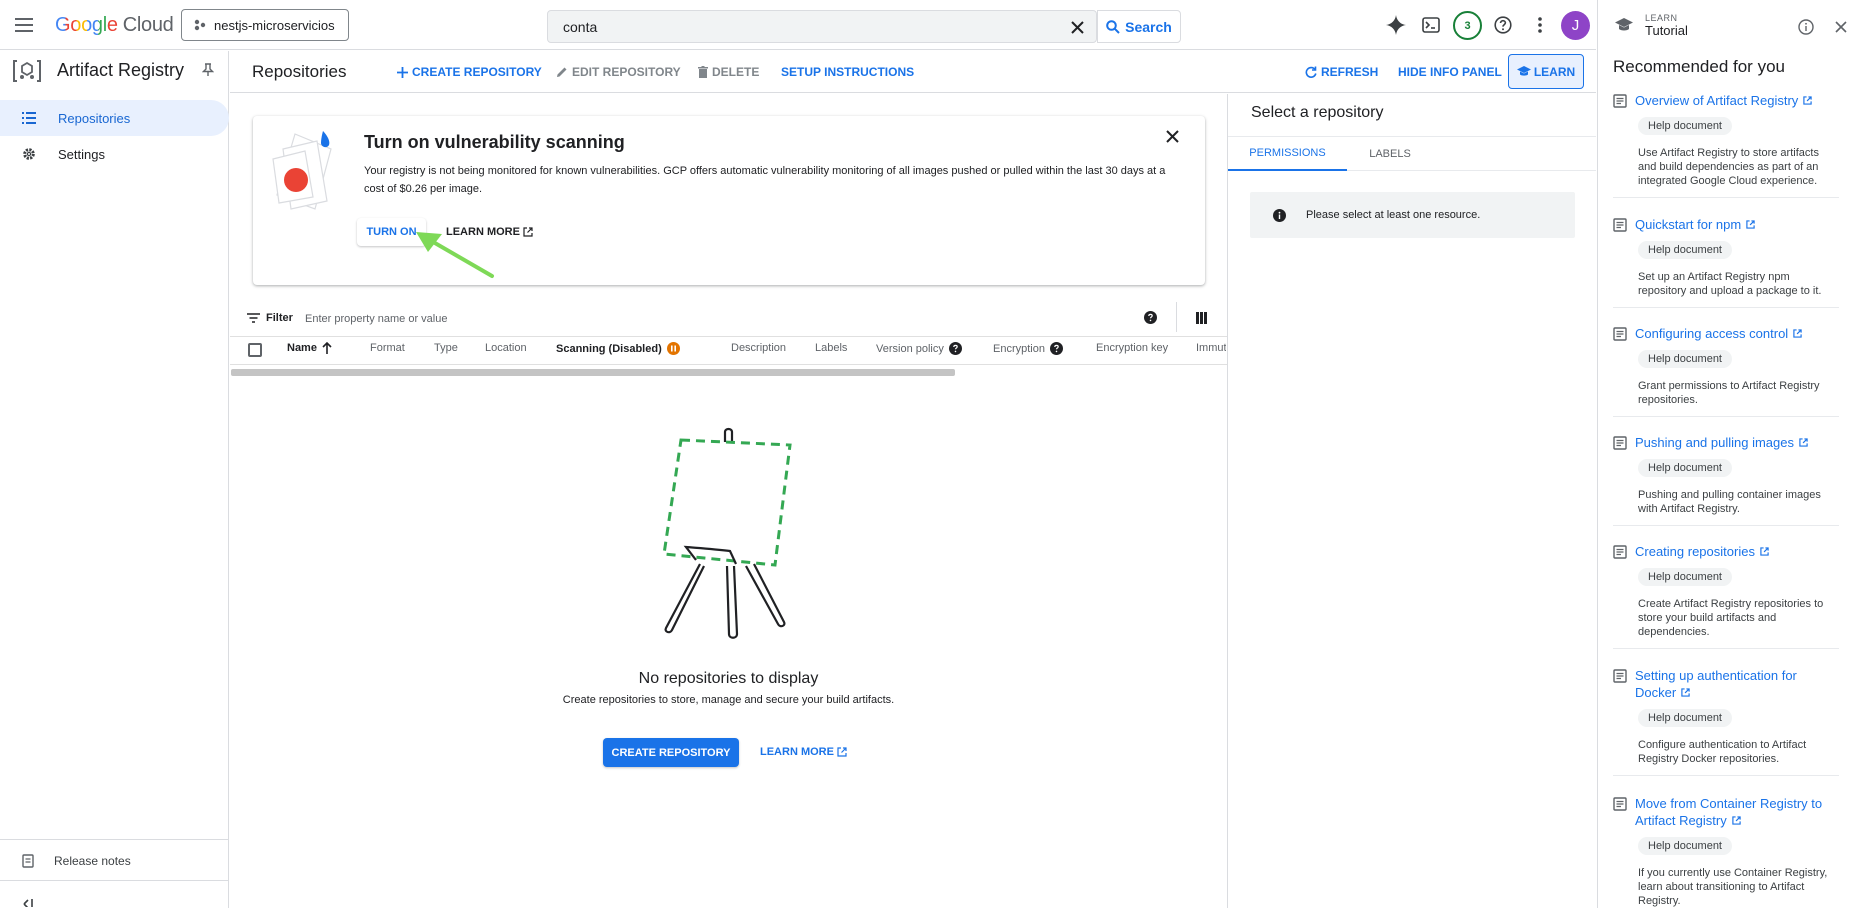 The width and height of the screenshot is (1854, 908). Describe the element at coordinates (728, 72) in the screenshot. I see `delete-button: DELETE` at that location.